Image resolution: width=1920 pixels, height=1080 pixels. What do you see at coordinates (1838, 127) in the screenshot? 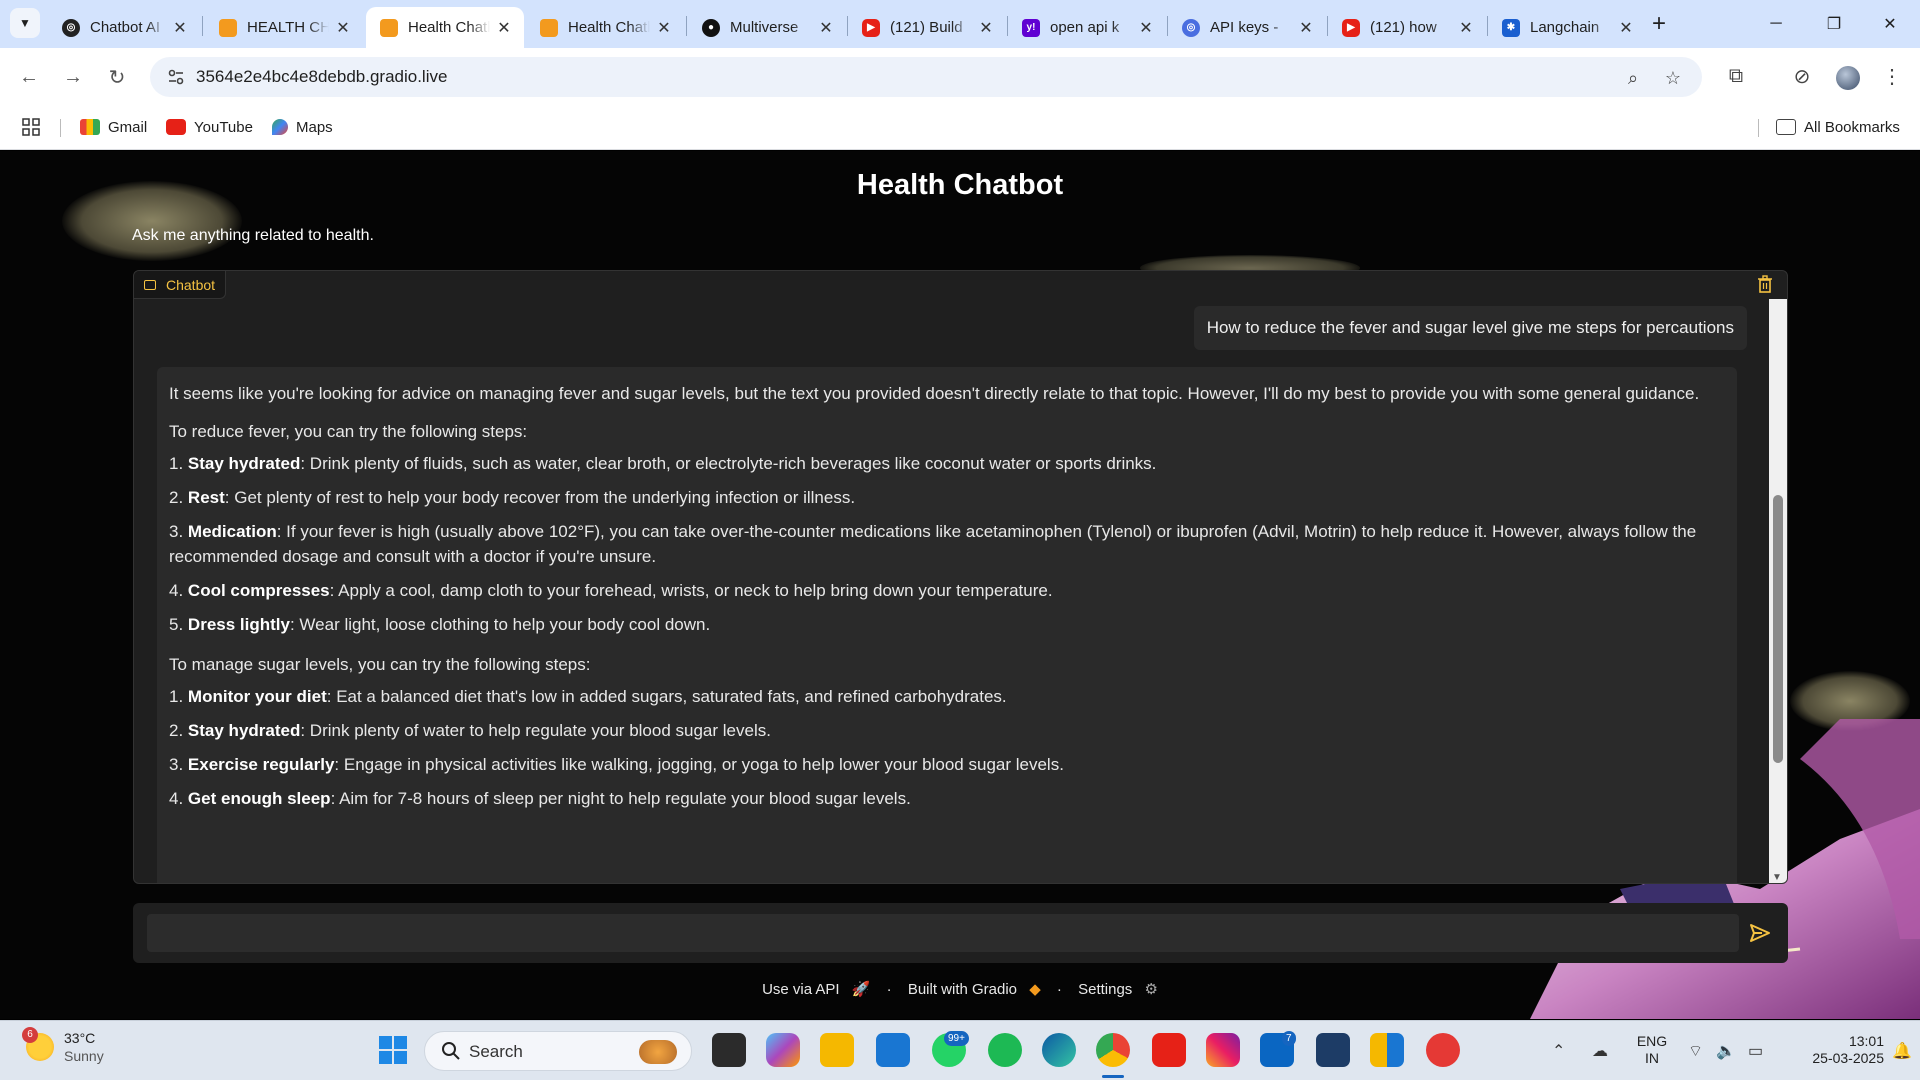
I see `all-bookmarks: All Bookmarks` at bounding box center [1838, 127].